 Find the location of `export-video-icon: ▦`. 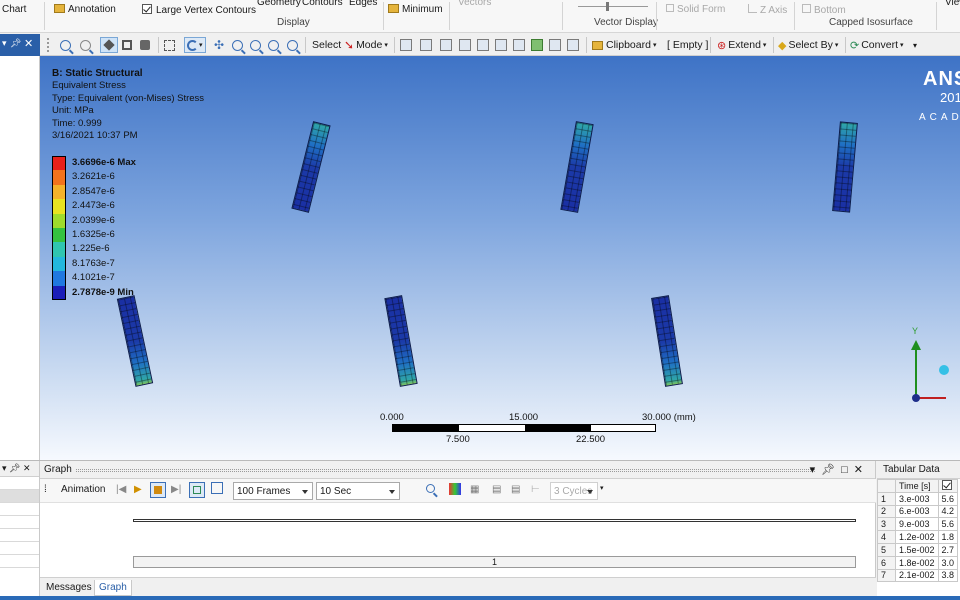

export-video-icon: ▦ is located at coordinates (474, 489).